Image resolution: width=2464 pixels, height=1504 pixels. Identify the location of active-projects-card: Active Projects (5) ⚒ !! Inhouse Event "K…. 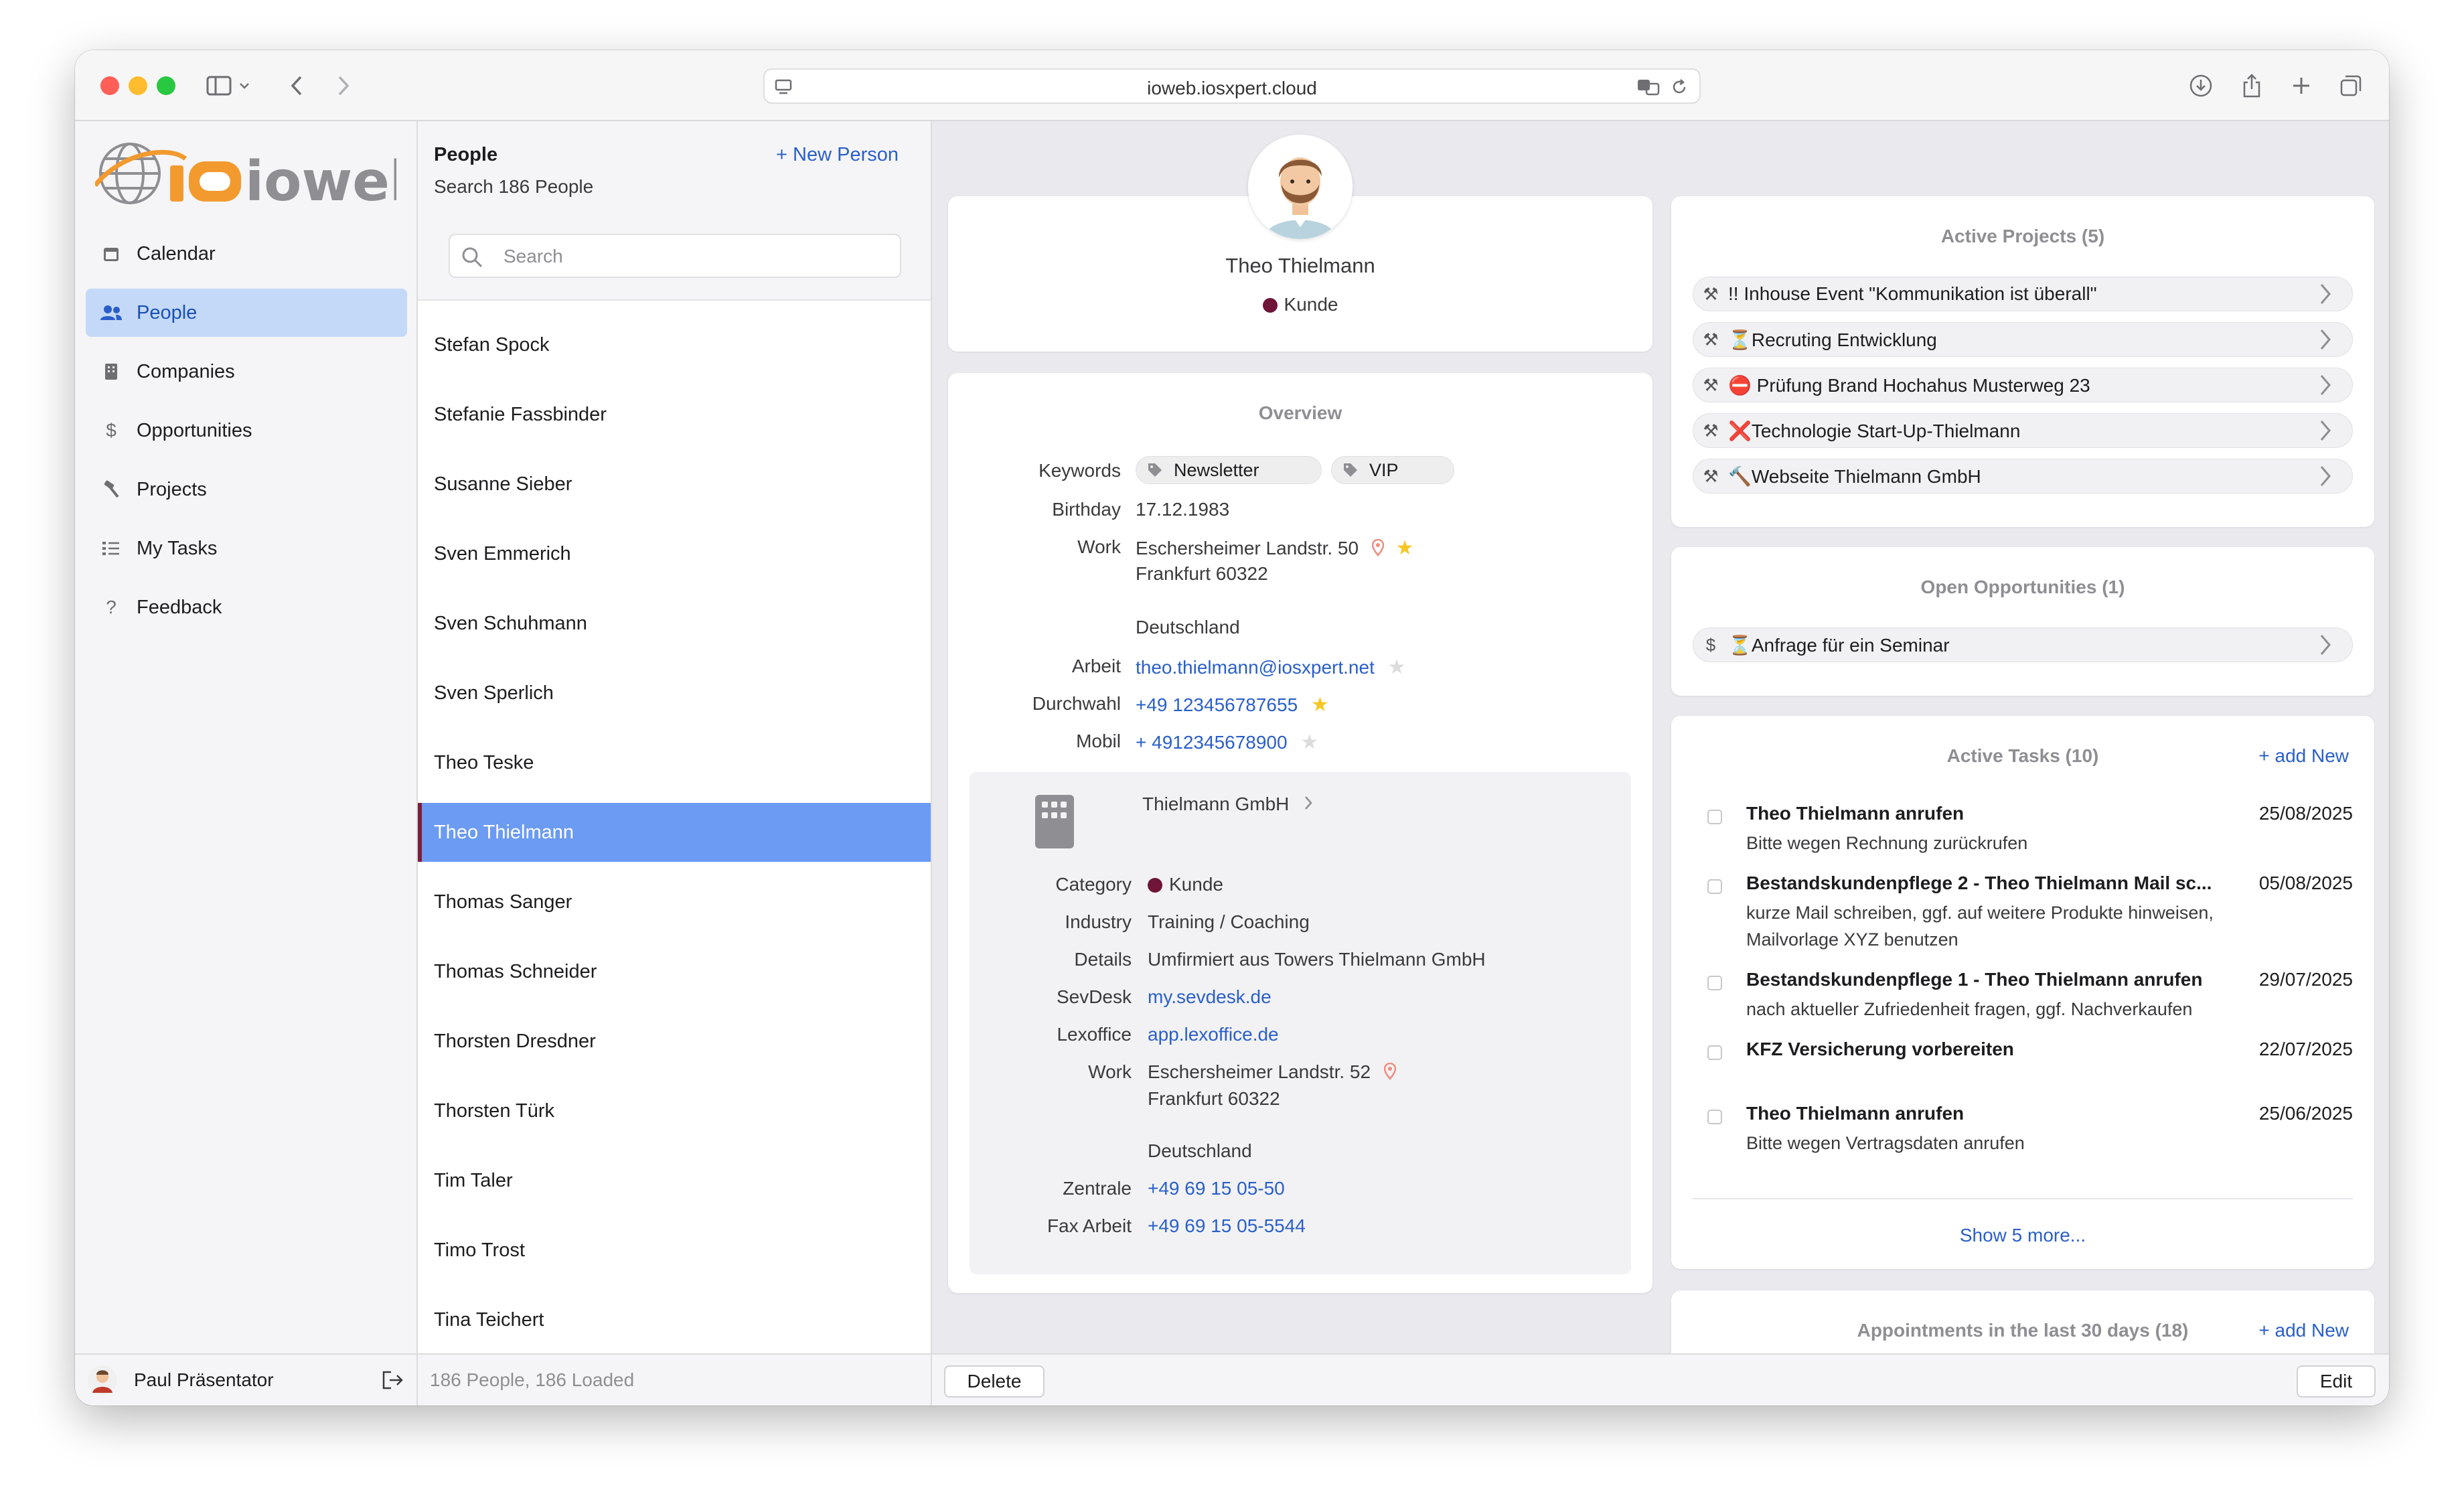
(2022, 361).